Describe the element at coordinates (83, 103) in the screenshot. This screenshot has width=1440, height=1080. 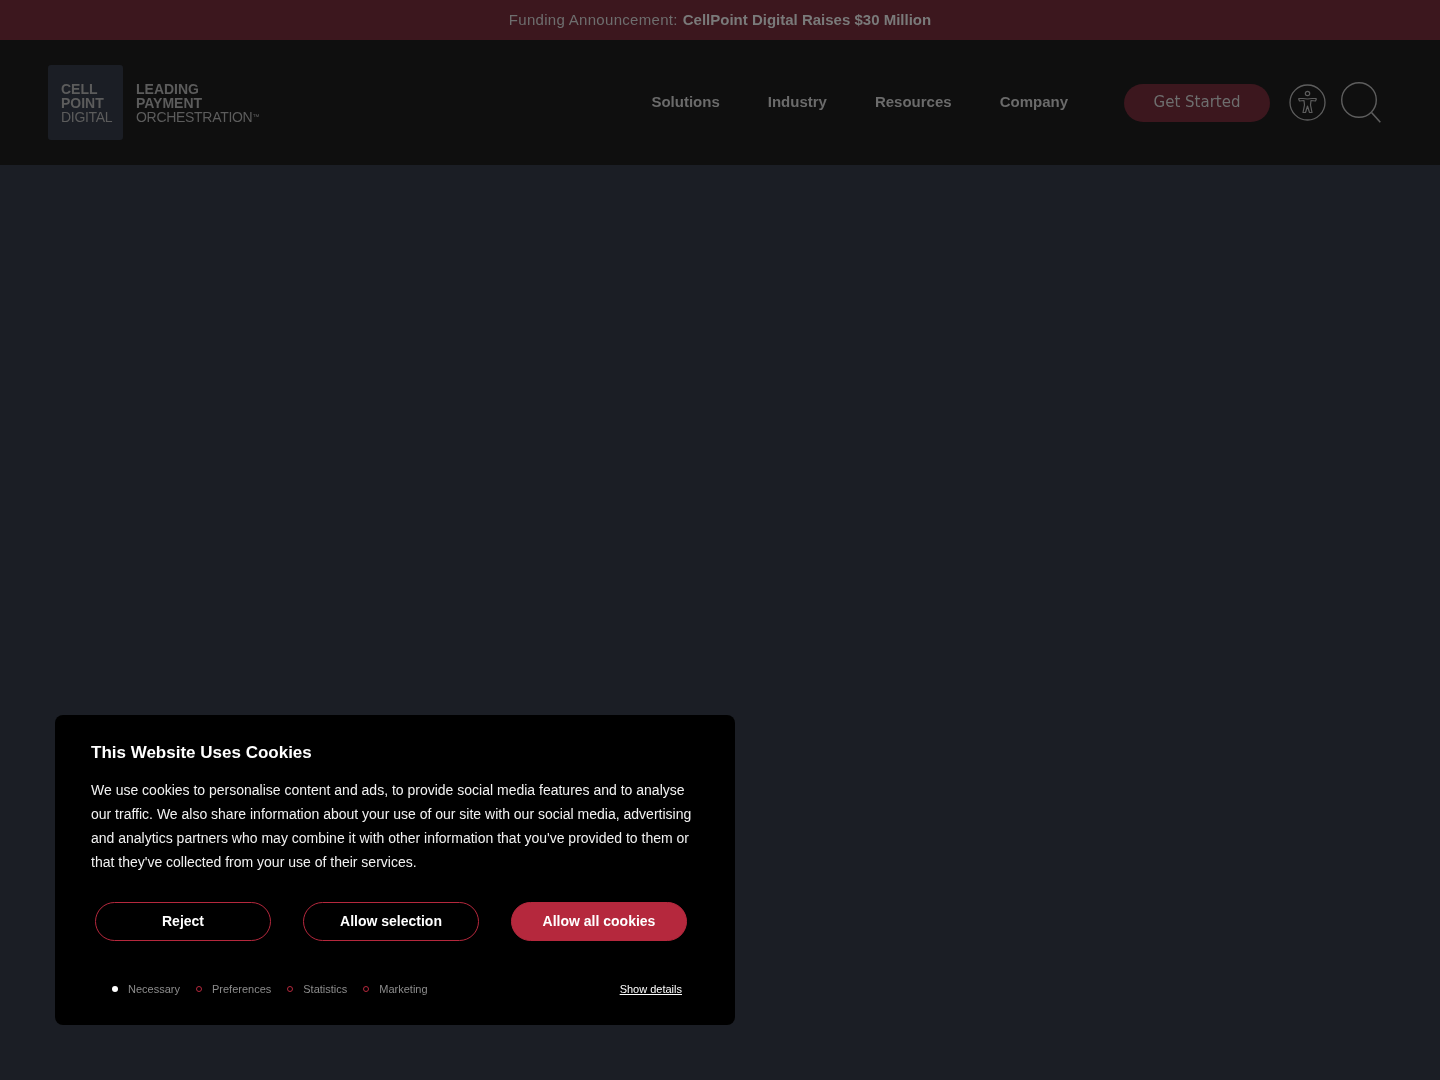
I see `logo-text: POINT` at that location.